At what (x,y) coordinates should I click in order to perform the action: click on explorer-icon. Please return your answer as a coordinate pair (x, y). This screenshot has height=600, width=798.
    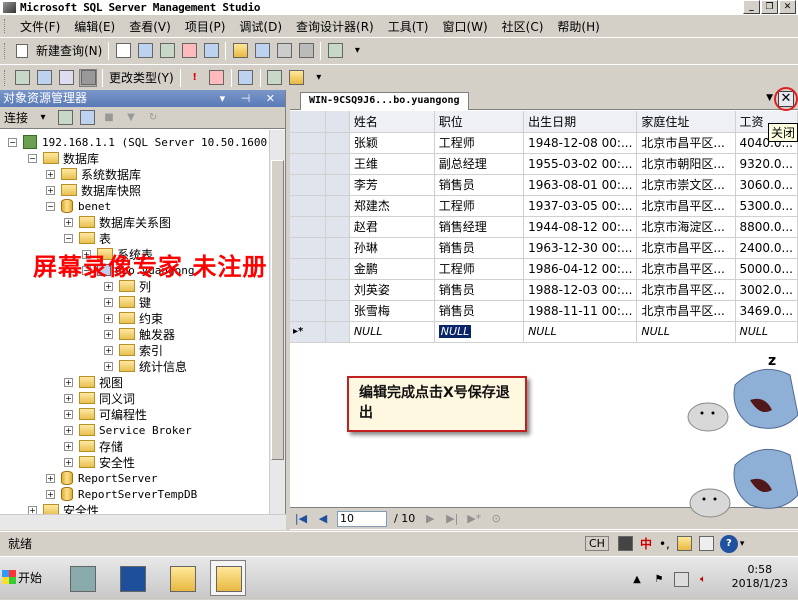
    Looking at the image, I should click on (182, 578).